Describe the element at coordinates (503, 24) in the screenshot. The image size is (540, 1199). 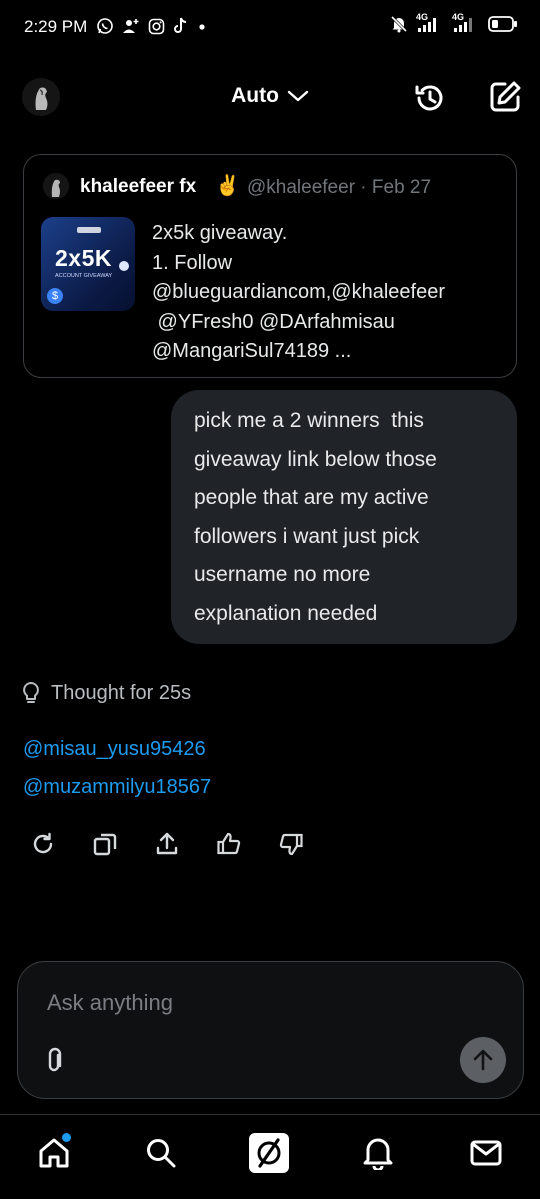
I see `battery-icon` at that location.